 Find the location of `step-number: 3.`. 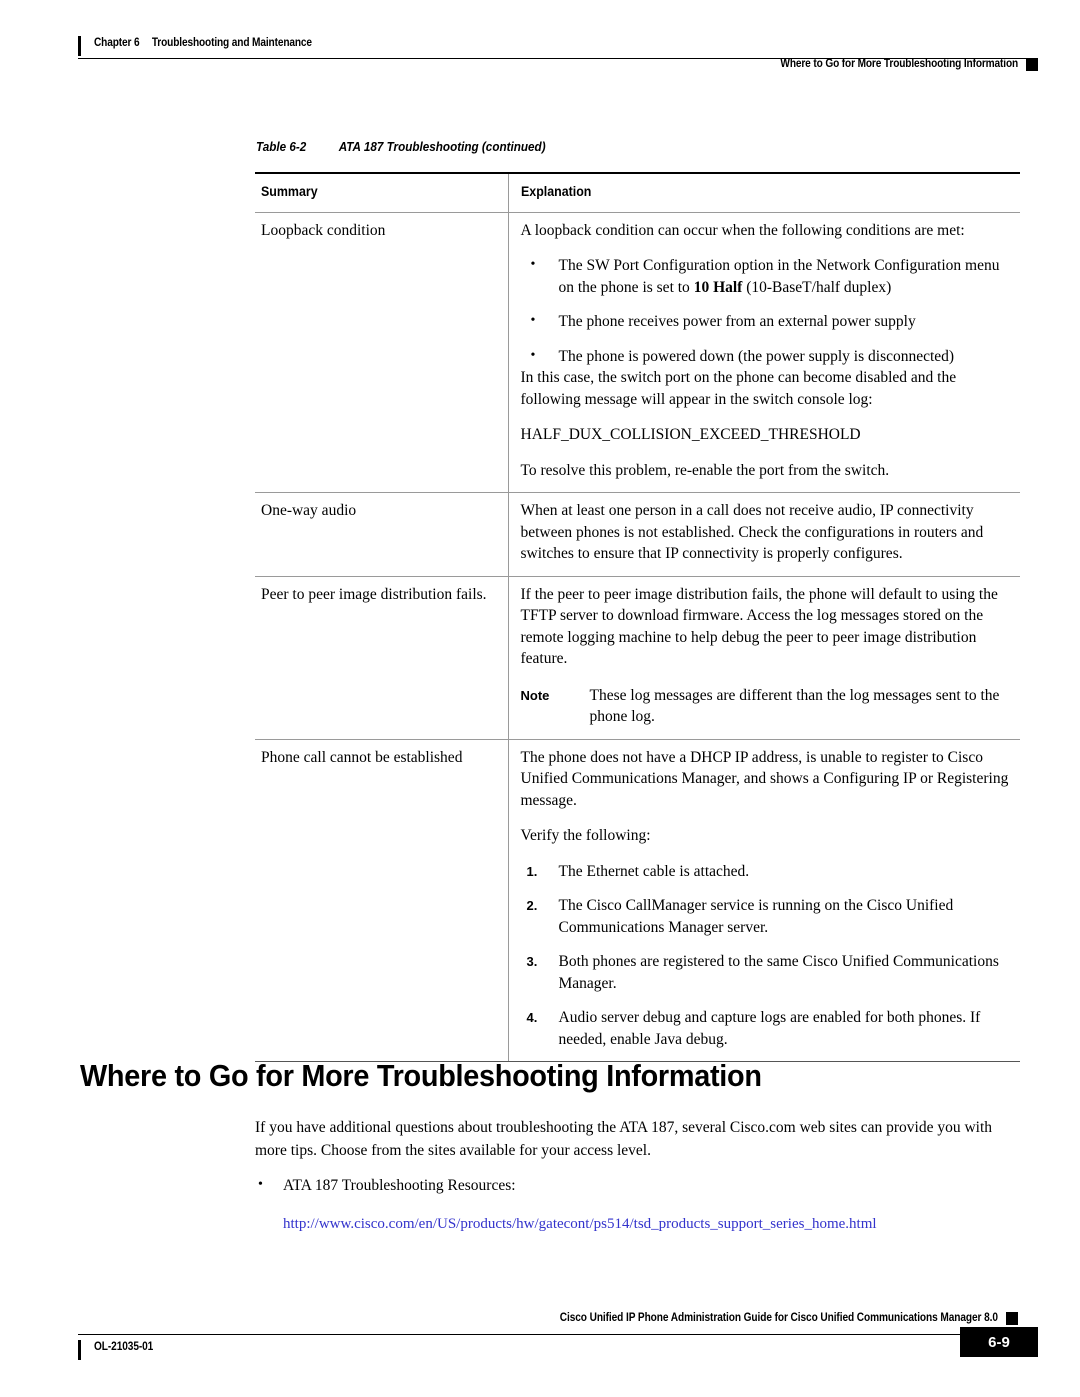

step-number: 3. is located at coordinates (532, 961).